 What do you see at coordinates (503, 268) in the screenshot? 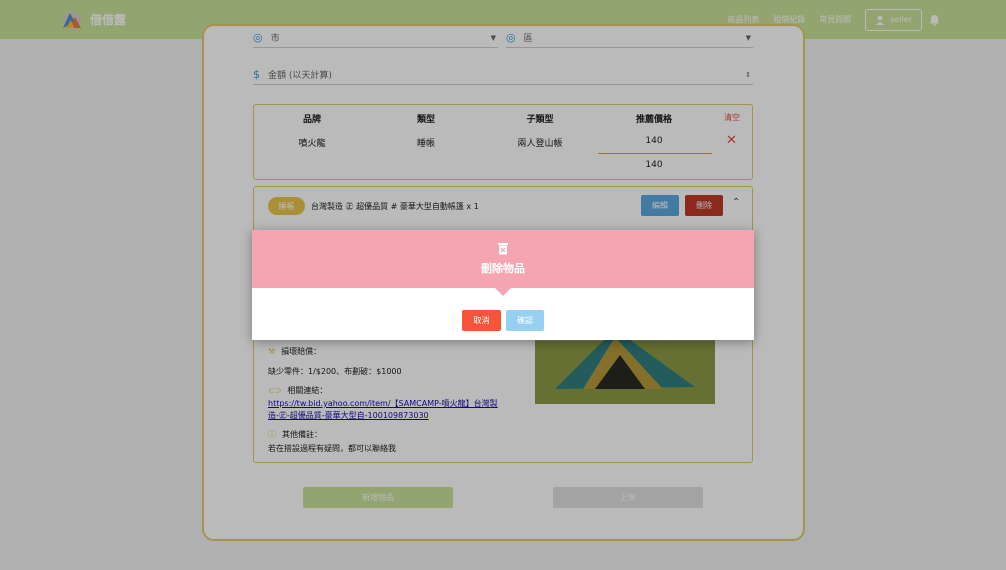
I see `modal-title: 刪除物品` at bounding box center [503, 268].